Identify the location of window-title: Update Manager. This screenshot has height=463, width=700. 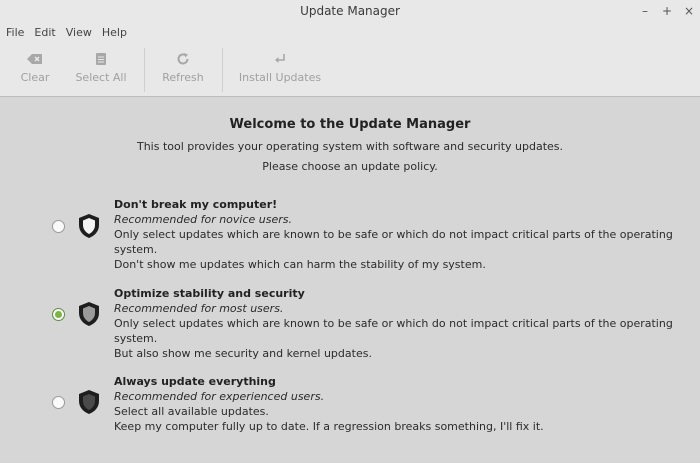
(350, 11).